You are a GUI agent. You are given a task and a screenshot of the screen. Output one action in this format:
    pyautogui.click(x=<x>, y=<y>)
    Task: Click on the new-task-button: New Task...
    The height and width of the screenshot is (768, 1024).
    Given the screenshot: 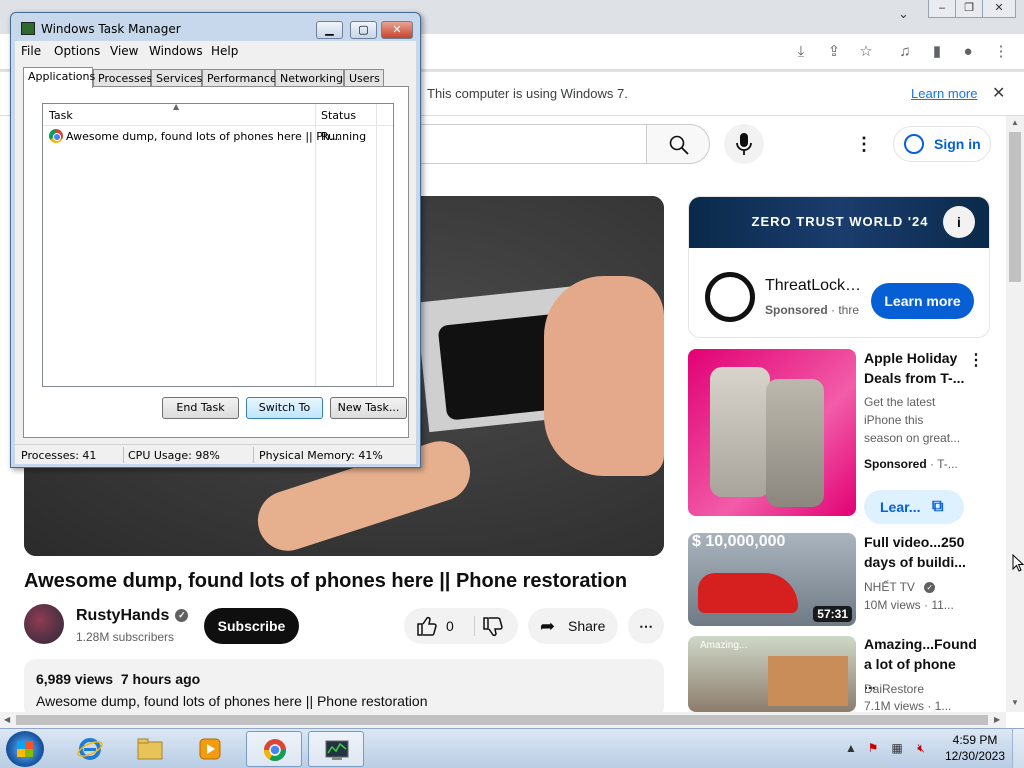 What is the action you would take?
    pyautogui.click(x=368, y=408)
    